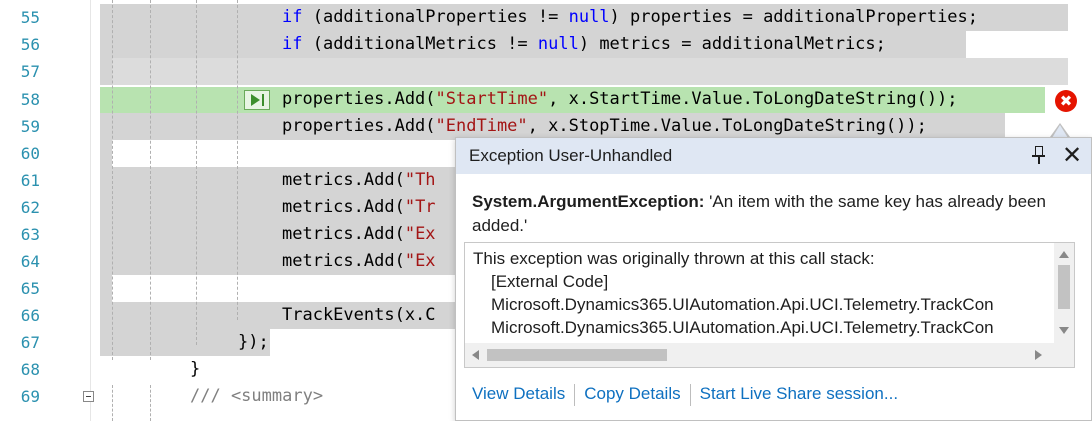 This screenshot has height=421, width=1092. What do you see at coordinates (257, 100) in the screenshot?
I see `run-to-click-icon` at bounding box center [257, 100].